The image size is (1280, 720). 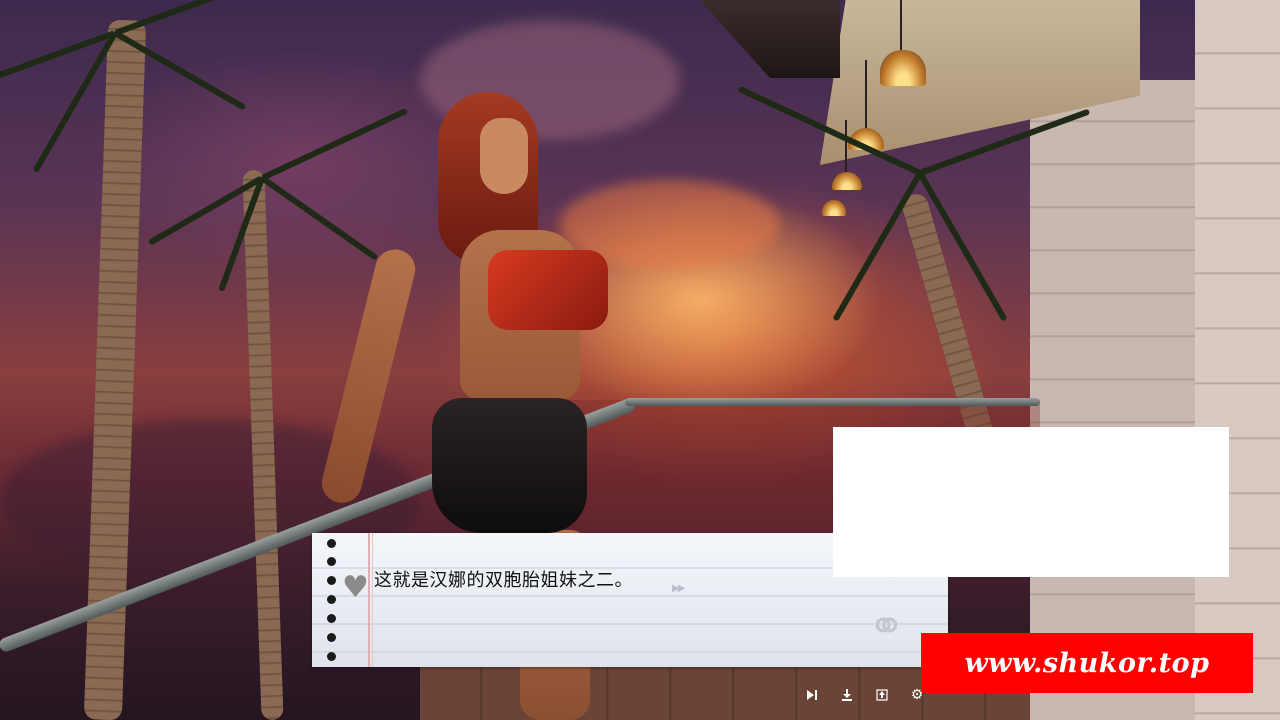 I want to click on watermark-text: www.shukor.top, so click(x=1087, y=663).